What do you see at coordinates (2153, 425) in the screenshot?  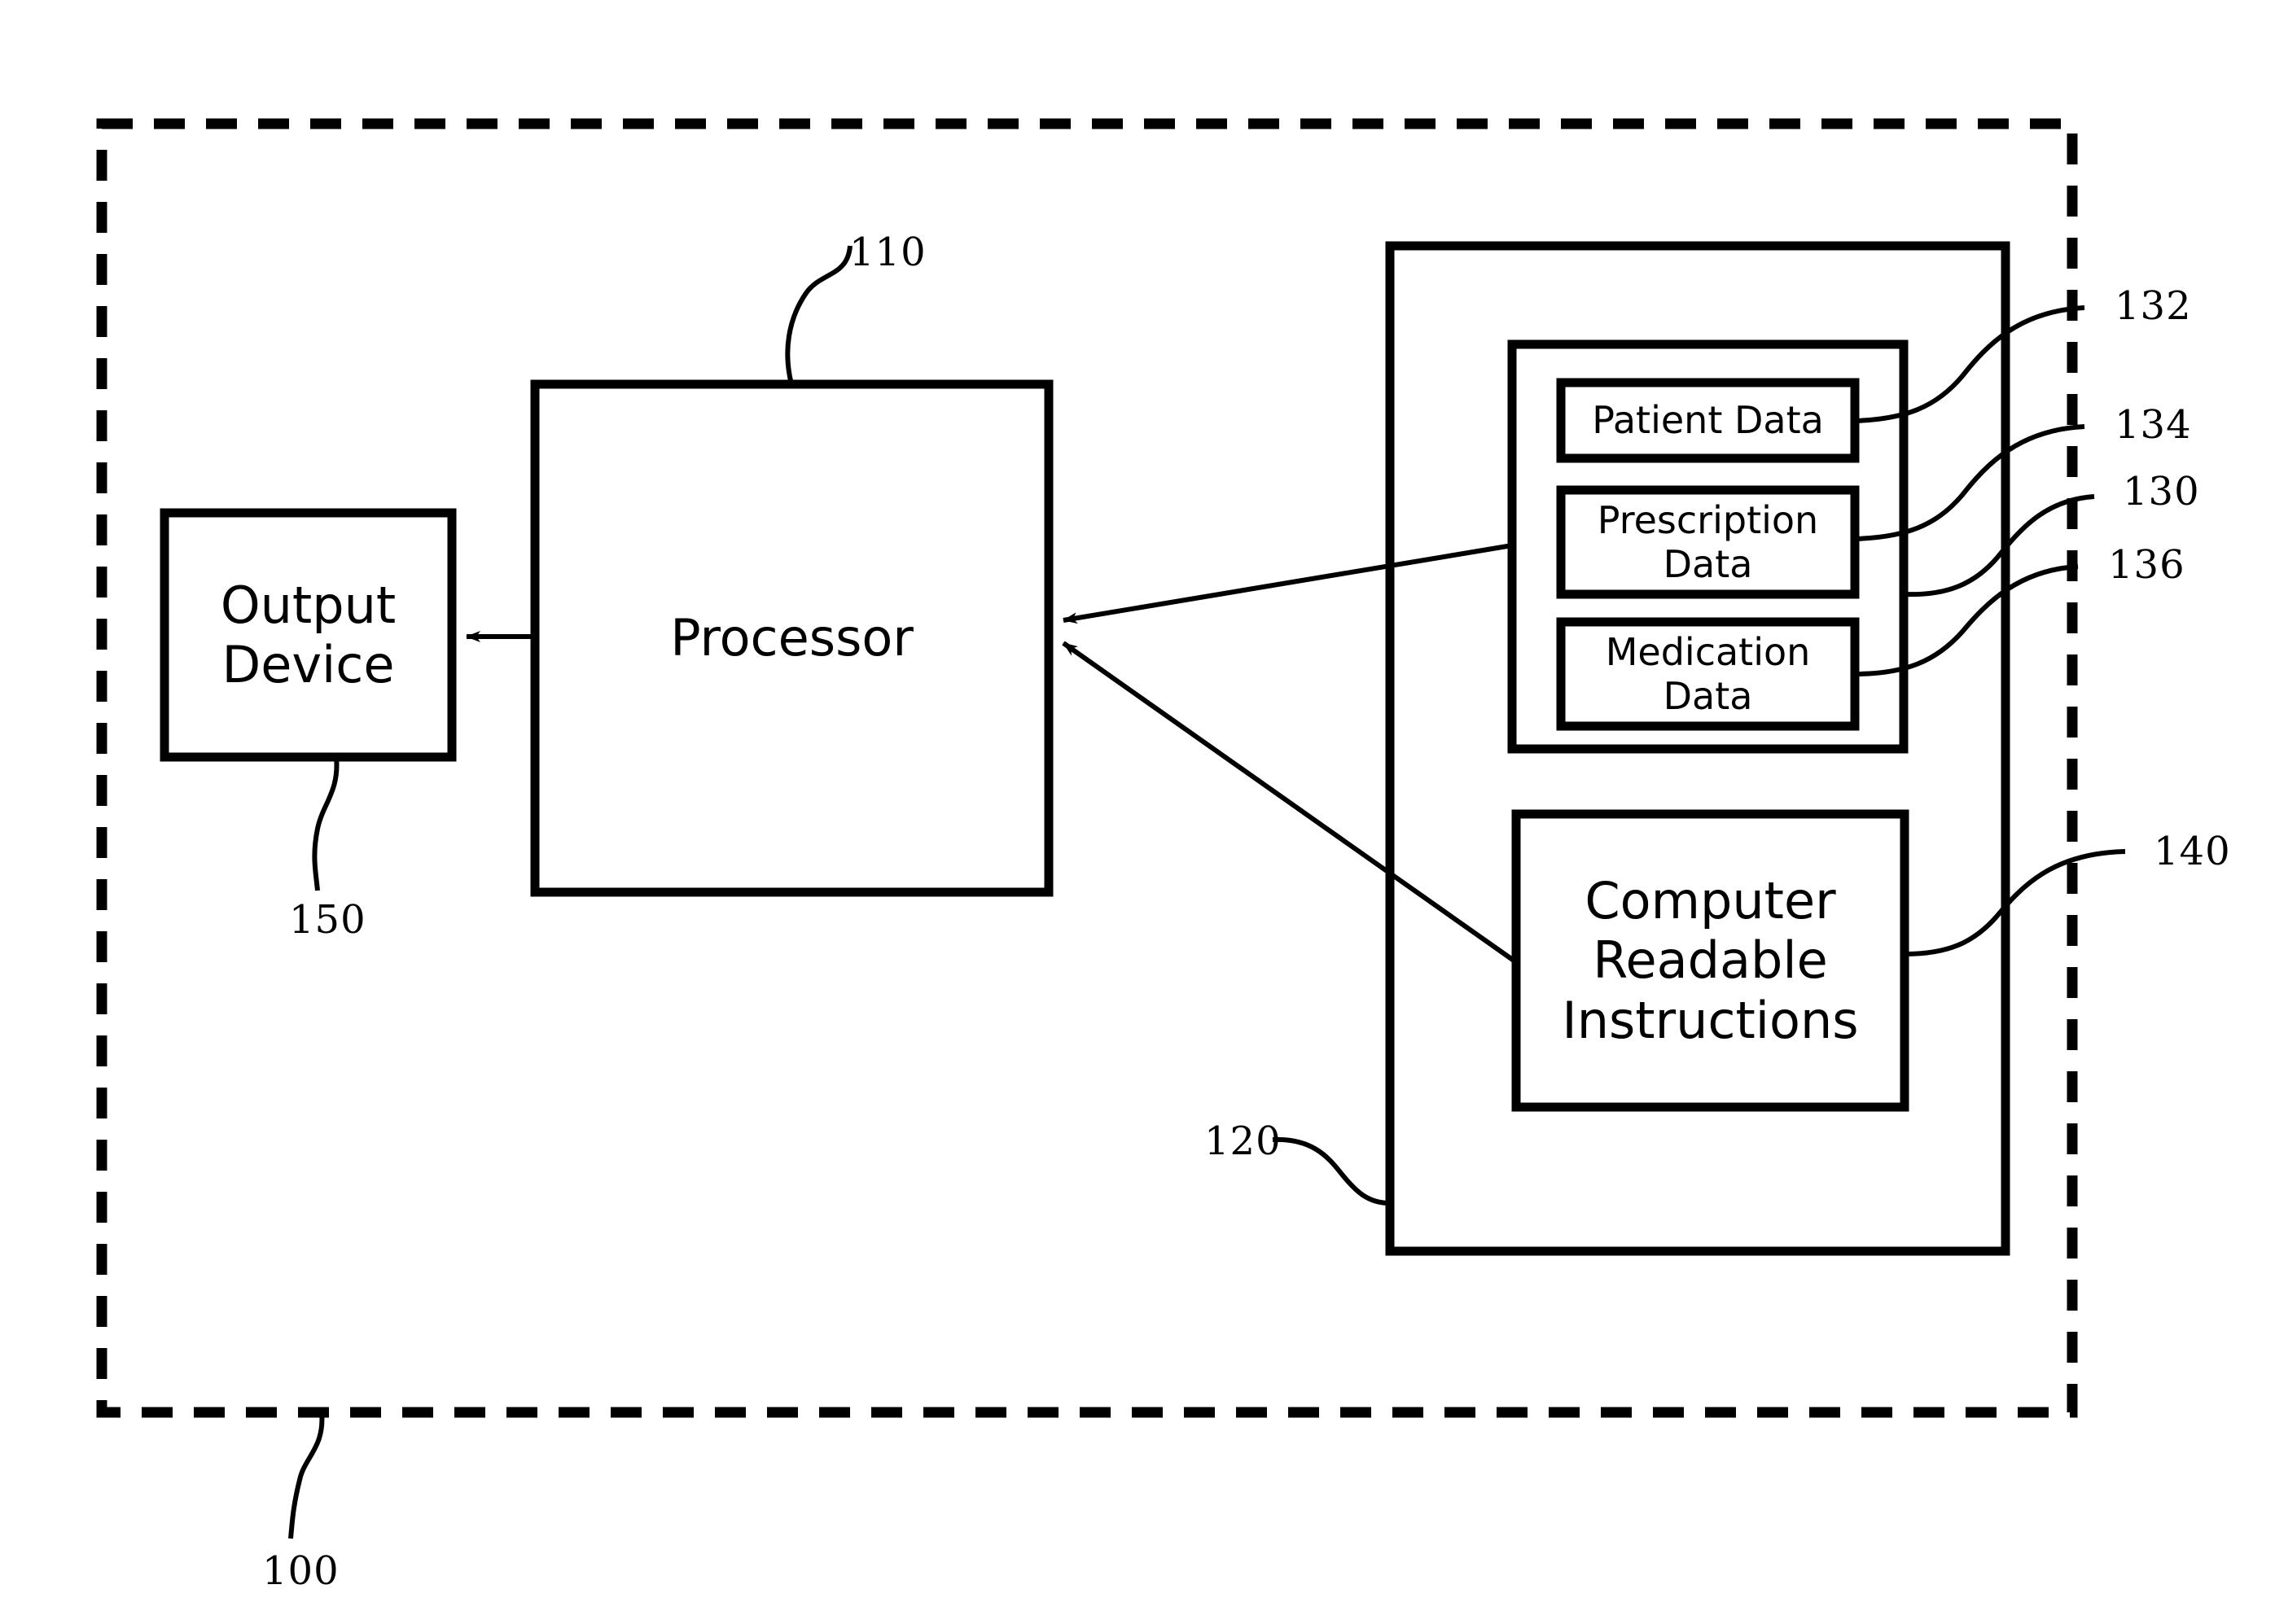 I see `ref-numeral-134: 134` at bounding box center [2153, 425].